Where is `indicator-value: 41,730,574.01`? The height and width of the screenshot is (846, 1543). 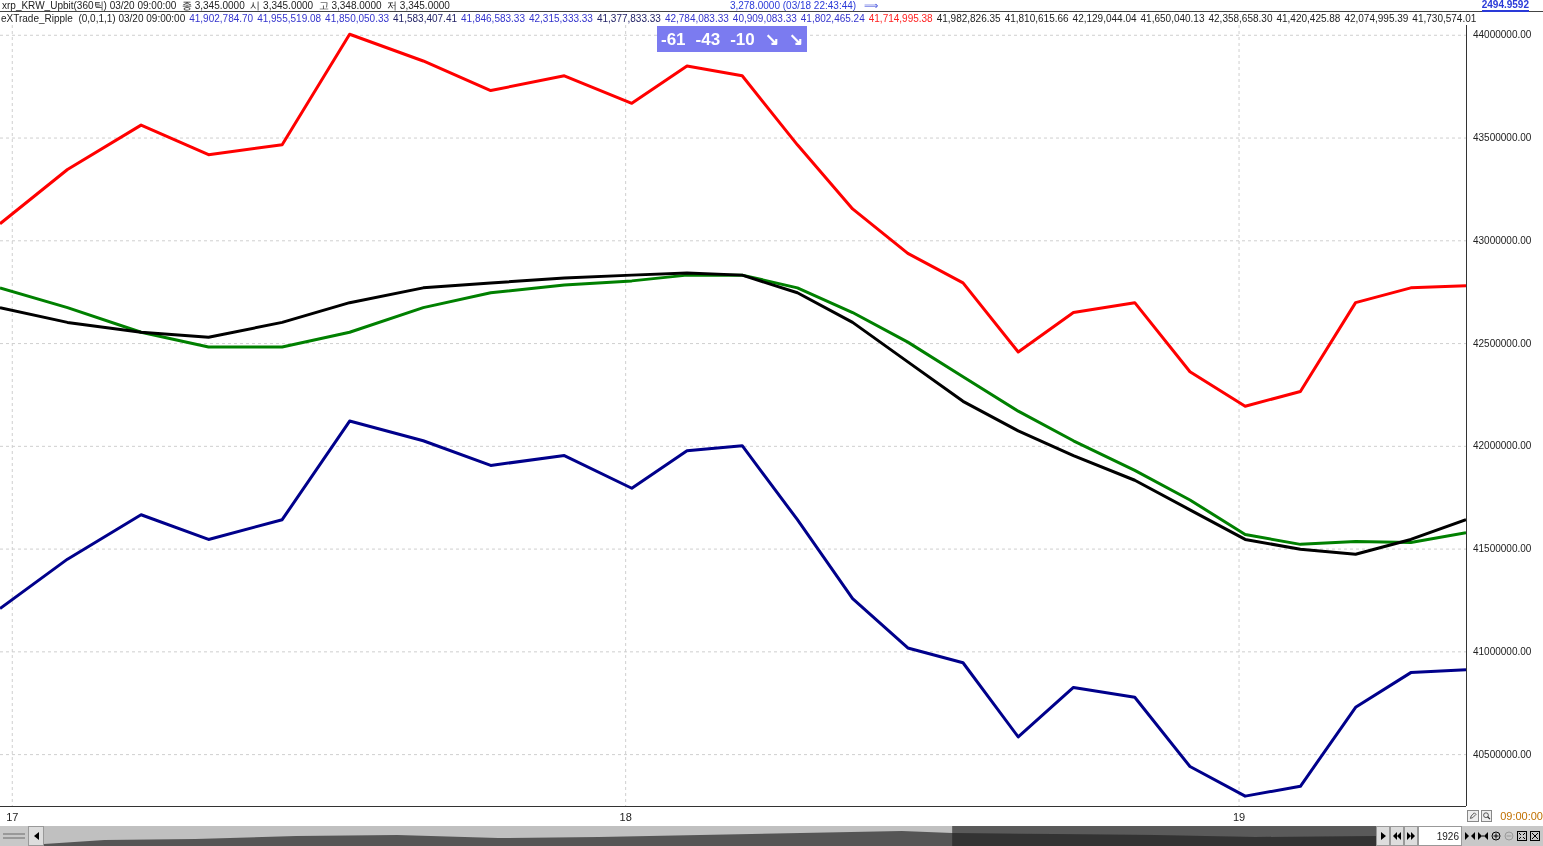
indicator-value: 41,730,574.01 is located at coordinates (1444, 19).